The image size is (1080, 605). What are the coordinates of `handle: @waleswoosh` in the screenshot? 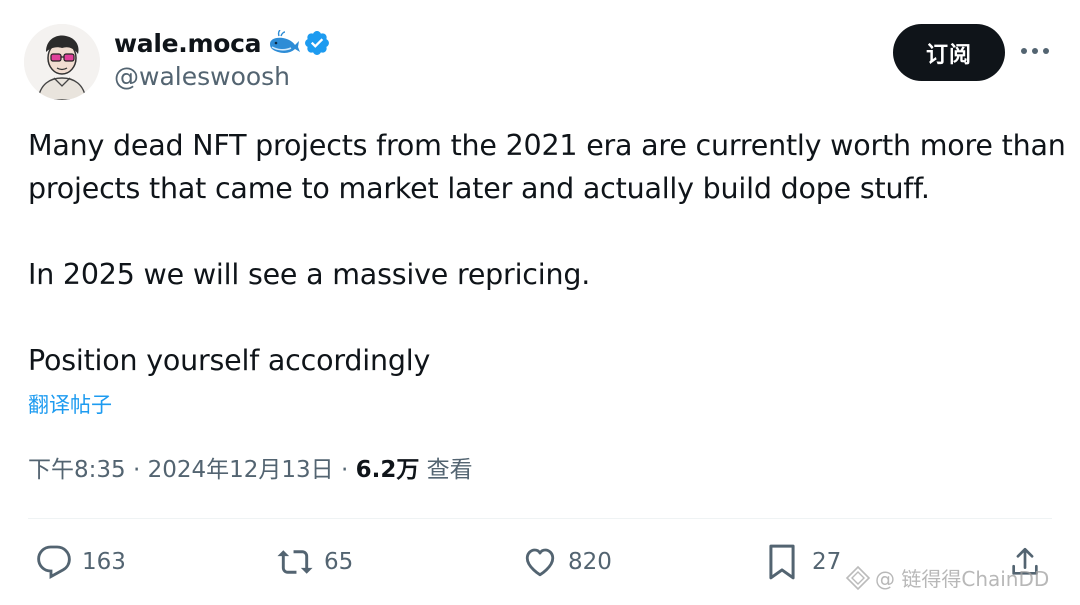 It's located at (222, 76).